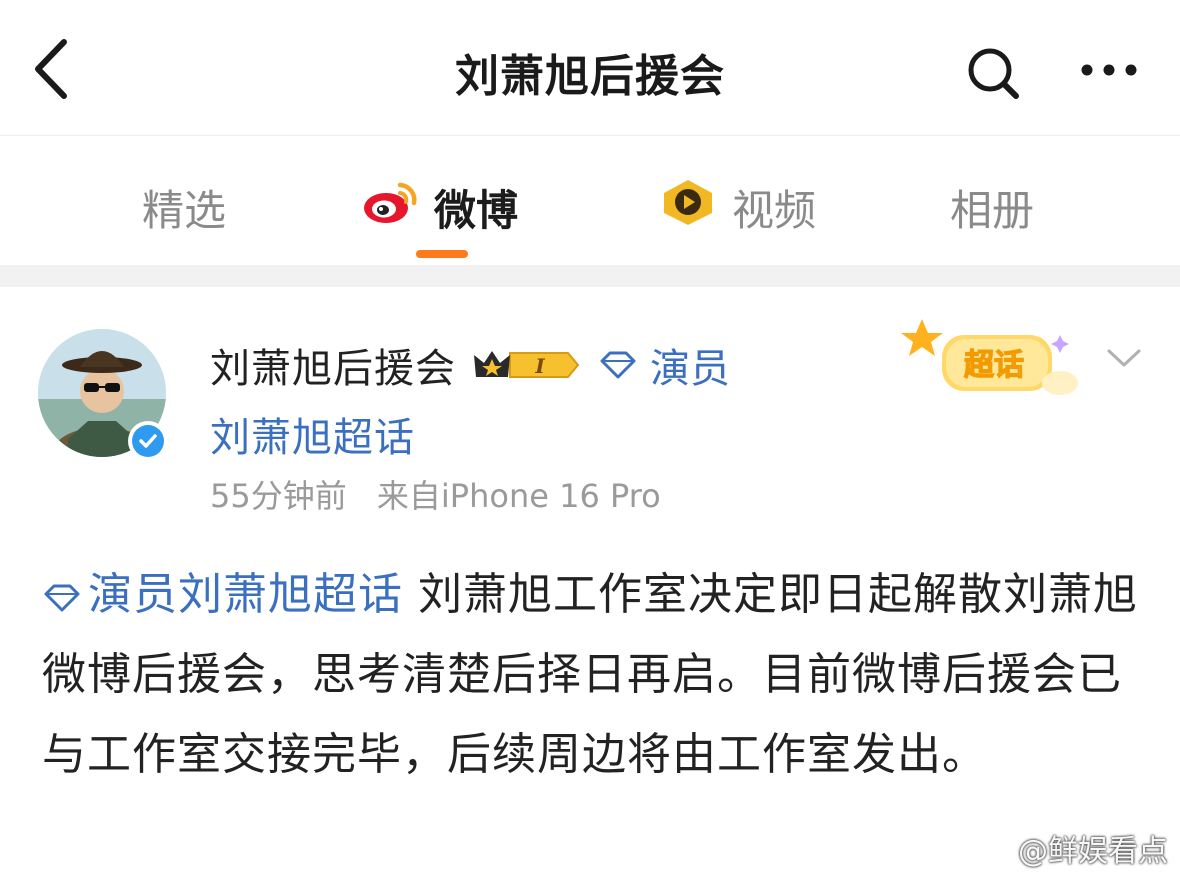 The height and width of the screenshot is (872, 1180). Describe the element at coordinates (333, 365) in the screenshot. I see `author-name: 刘萧旭后援会` at that location.